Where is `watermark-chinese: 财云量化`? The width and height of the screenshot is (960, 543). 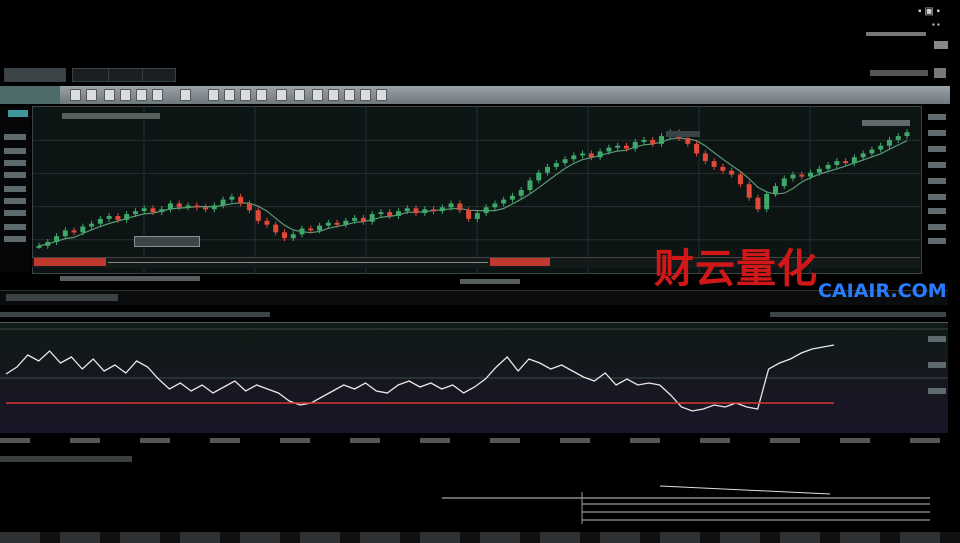 watermark-chinese: 财云量化 is located at coordinates (736, 269).